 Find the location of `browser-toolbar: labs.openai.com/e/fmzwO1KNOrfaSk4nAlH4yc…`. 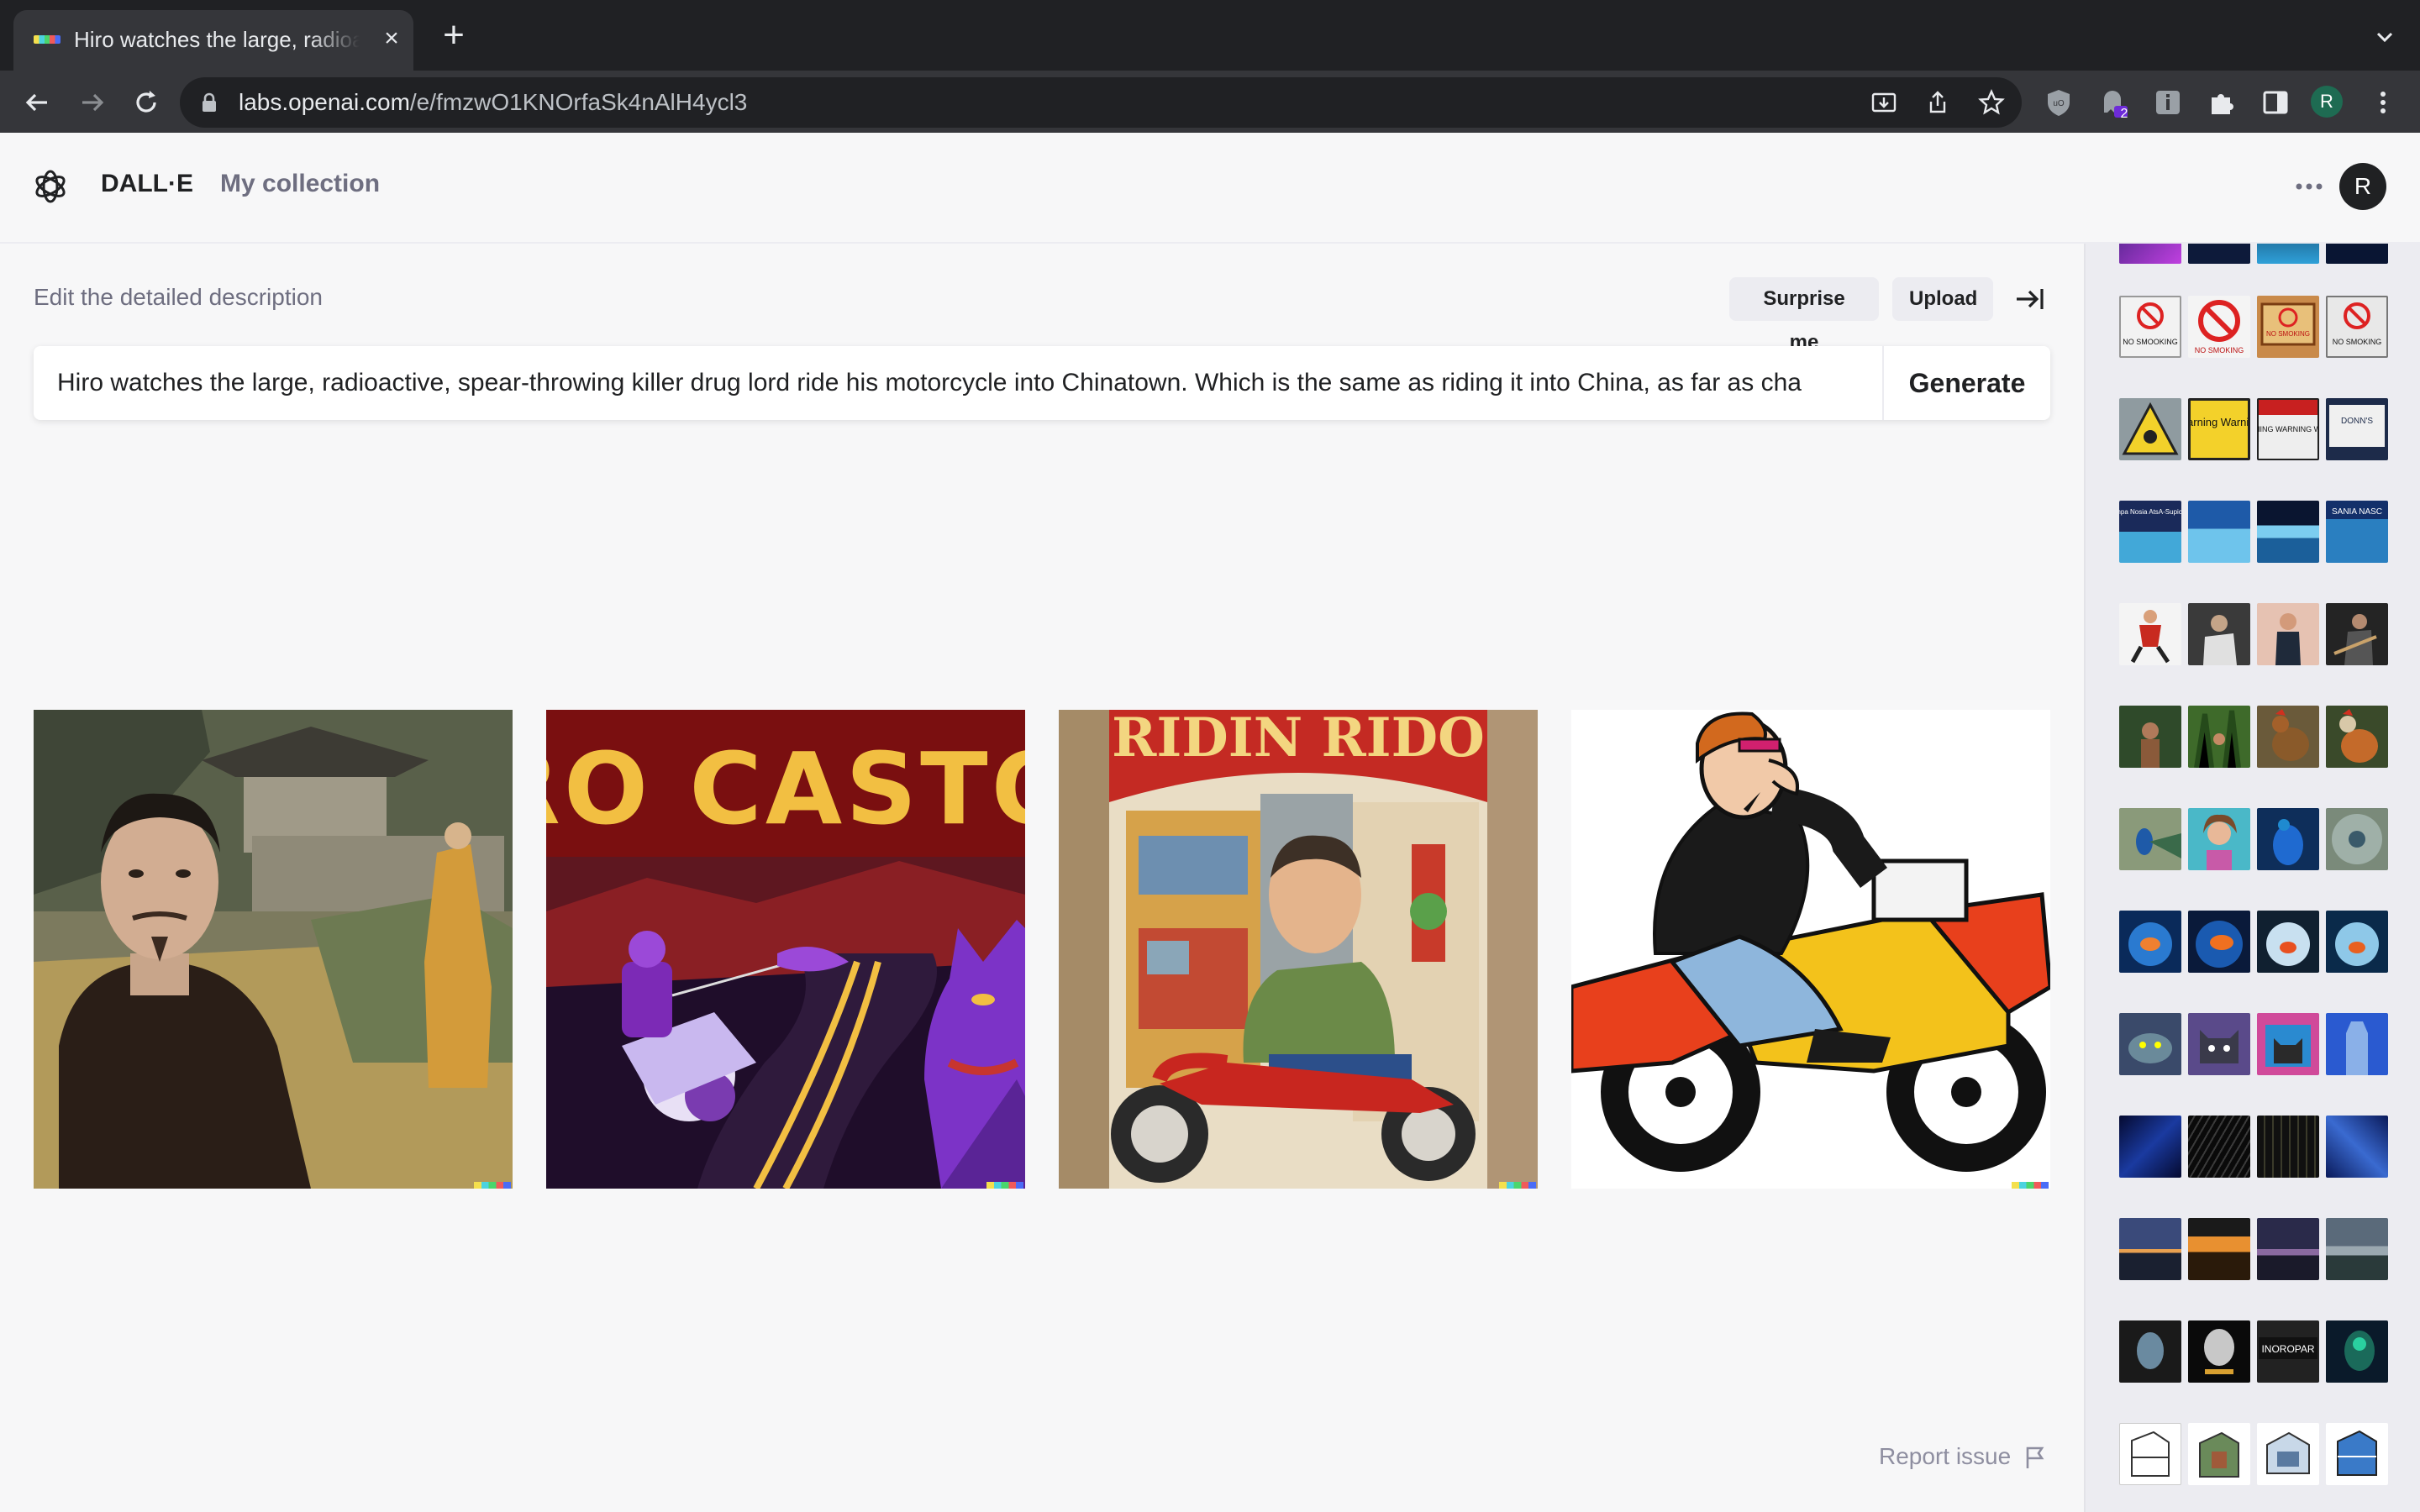

browser-toolbar: labs.openai.com/e/fmzwO1KNOrfaSk4nAlH4yc… is located at coordinates (1210, 102).